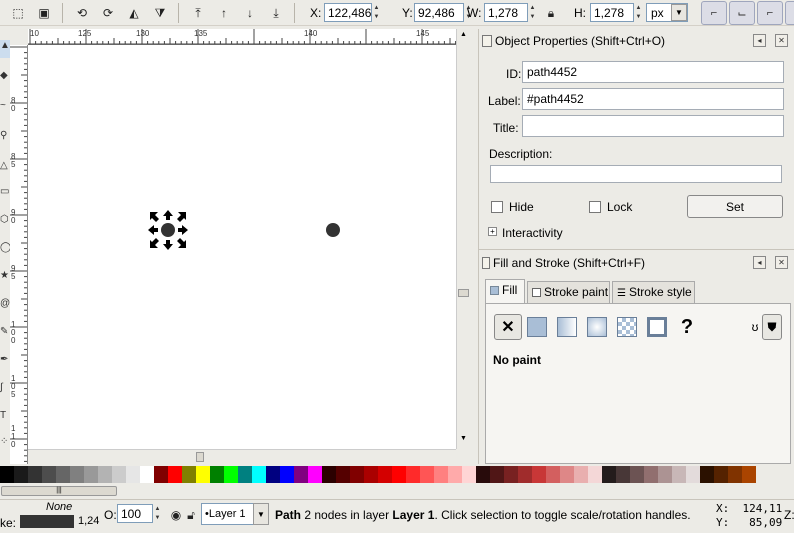  I want to click on select-all-layers-icon: ▣, so click(44, 13).